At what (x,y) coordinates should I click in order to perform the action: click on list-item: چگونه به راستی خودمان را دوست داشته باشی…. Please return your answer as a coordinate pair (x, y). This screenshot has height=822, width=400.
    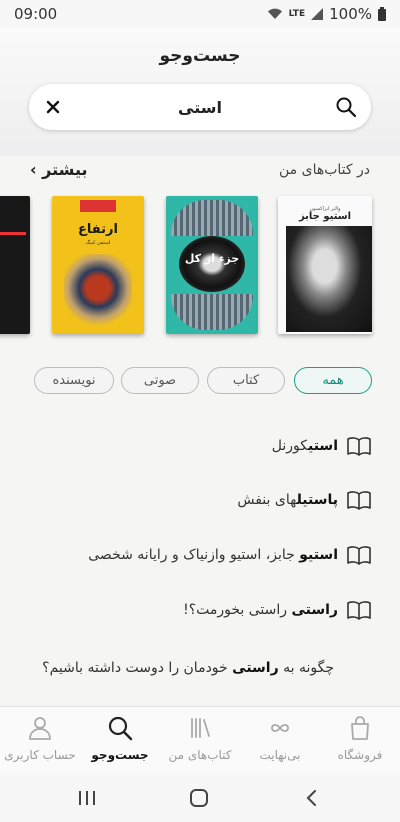
    Looking at the image, I should click on (200, 668).